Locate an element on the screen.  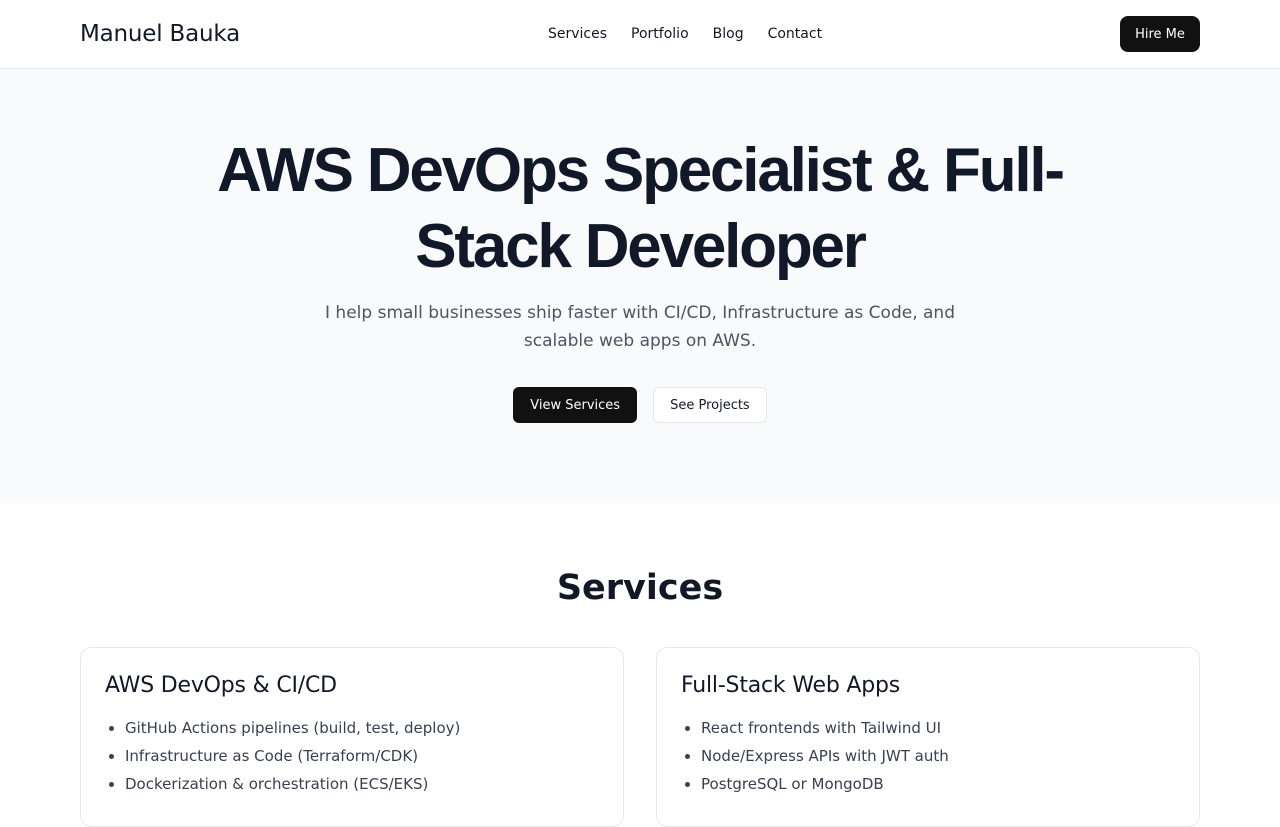
see-projects-button: See Projects is located at coordinates (710, 405).